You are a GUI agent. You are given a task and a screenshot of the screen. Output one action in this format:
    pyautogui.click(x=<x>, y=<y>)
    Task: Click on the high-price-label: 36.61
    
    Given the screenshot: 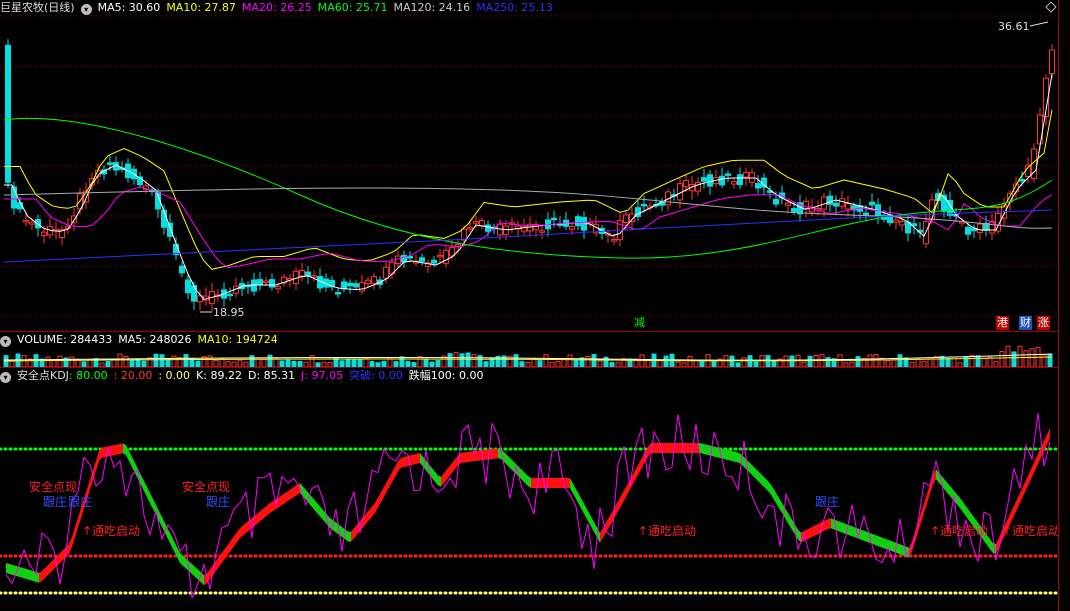 What is the action you would take?
    pyautogui.click(x=1014, y=26)
    